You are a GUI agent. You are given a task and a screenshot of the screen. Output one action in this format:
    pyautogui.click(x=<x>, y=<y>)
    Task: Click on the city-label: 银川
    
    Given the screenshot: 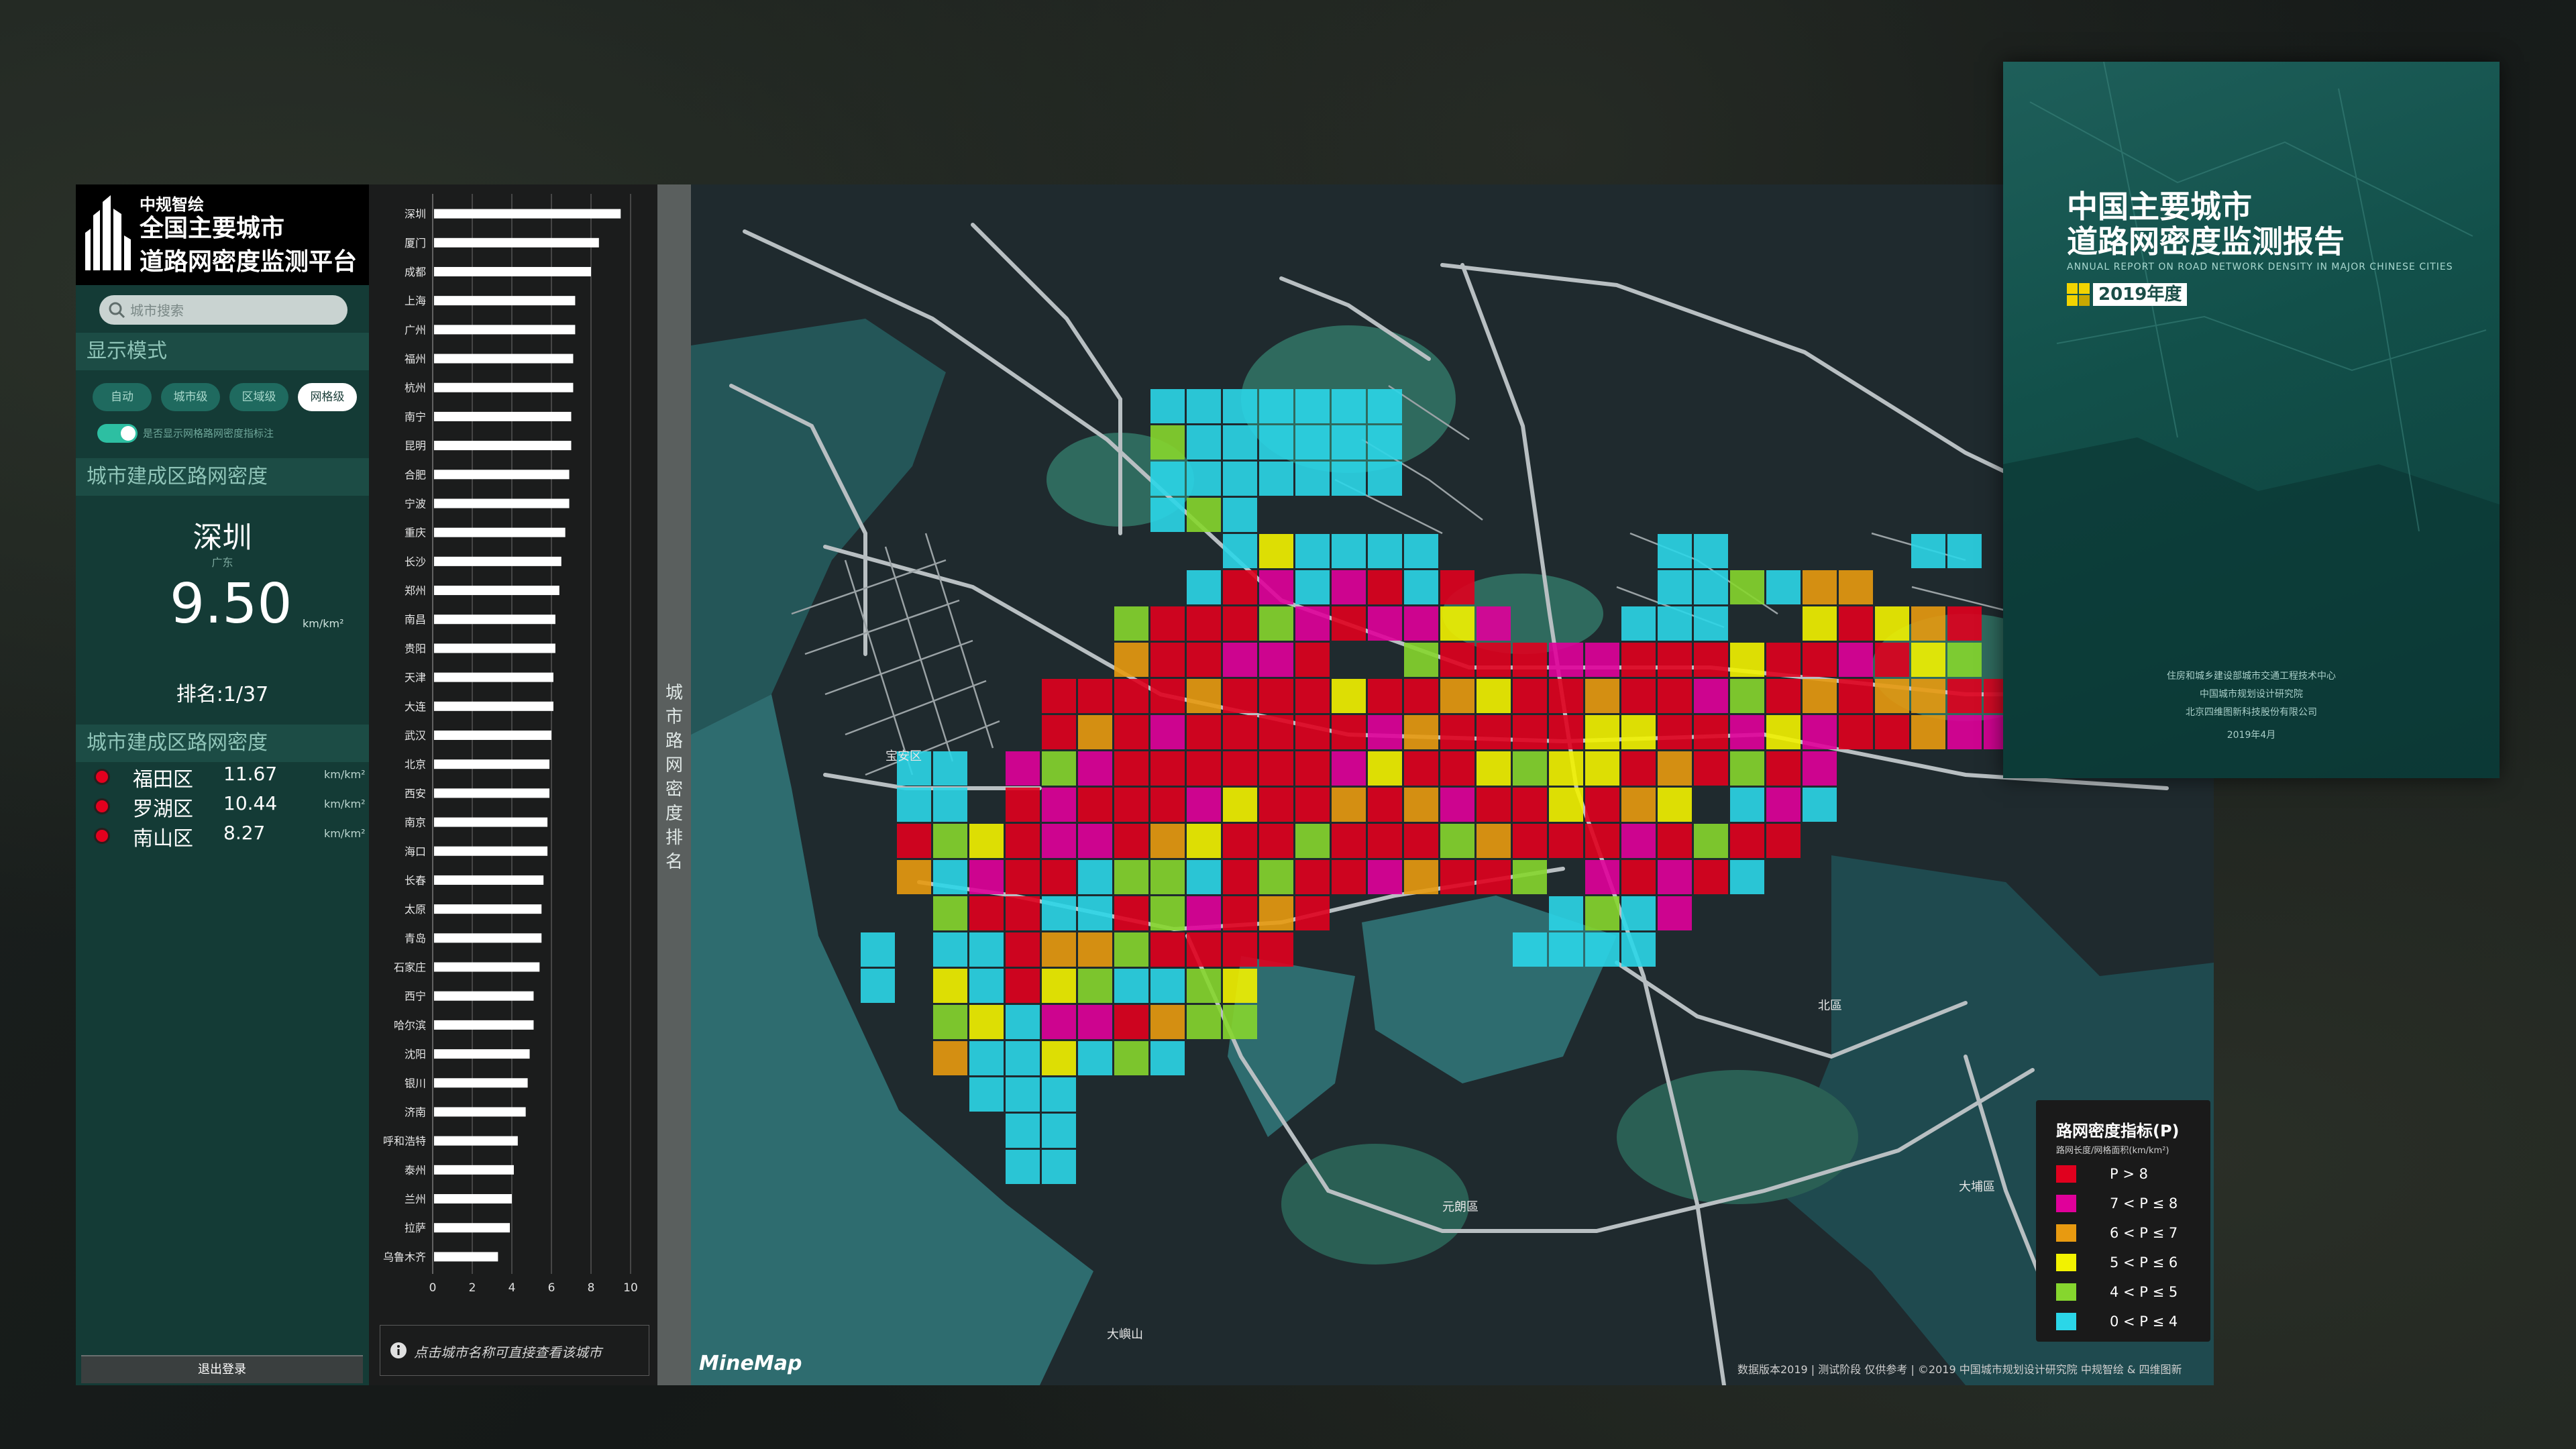 What is the action you would take?
    pyautogui.click(x=415, y=1083)
    